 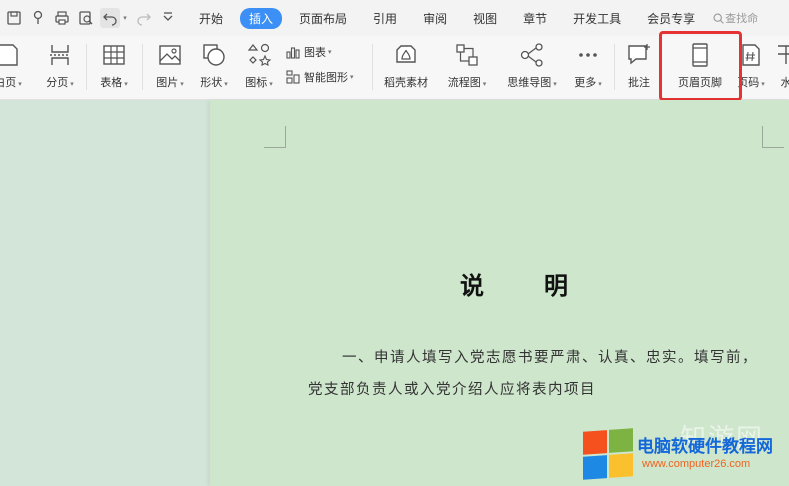 I want to click on mind-map-icon, so click(x=532, y=55).